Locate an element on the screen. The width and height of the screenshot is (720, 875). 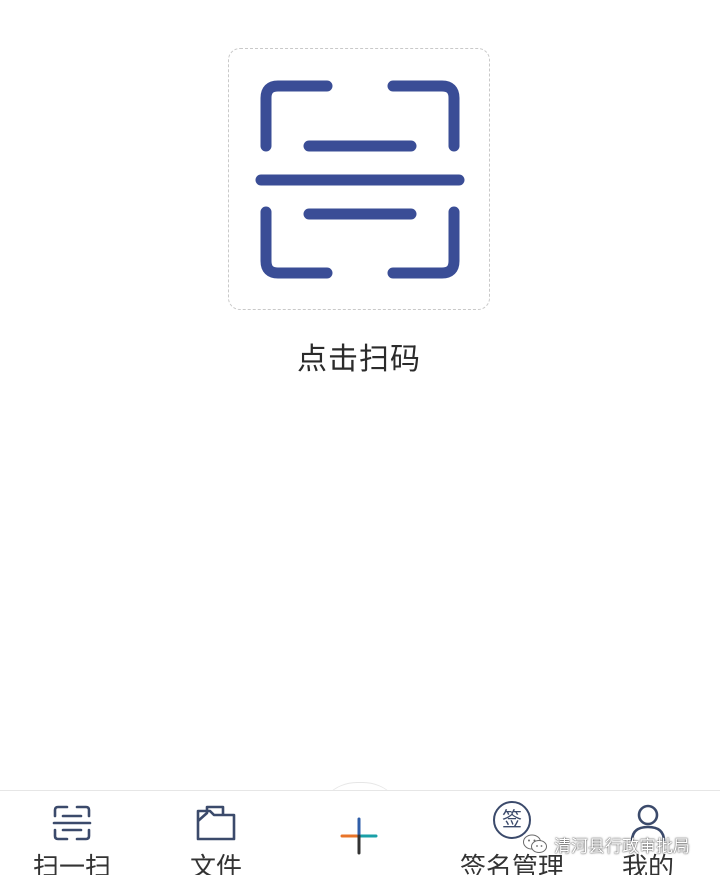
scan-frame-icon is located at coordinates (360, 179).